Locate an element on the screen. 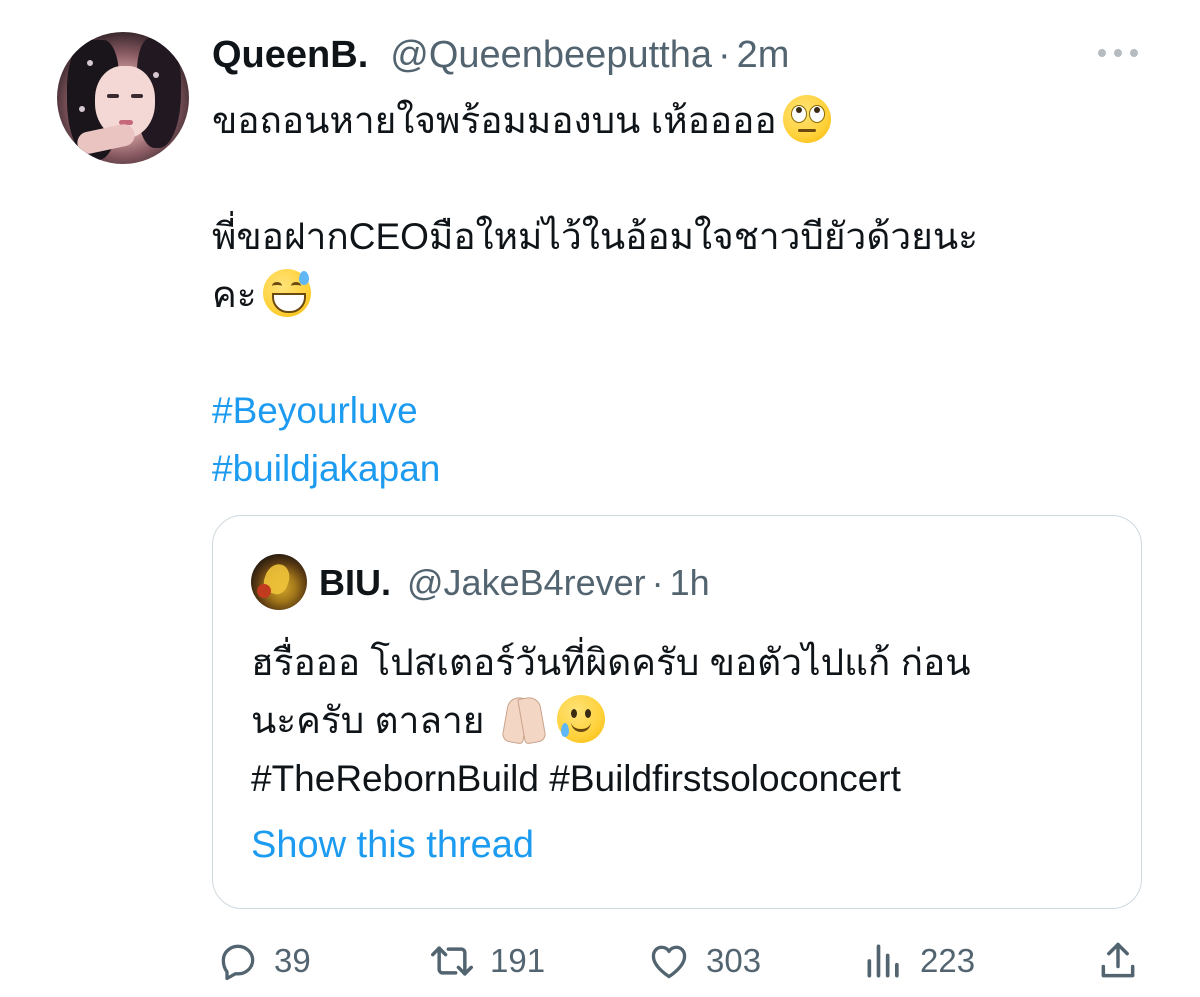 Image resolution: width=1200 pixels, height=997 pixels. quoted-text-line-2: นะครับ ตาลาย is located at coordinates (368, 720).